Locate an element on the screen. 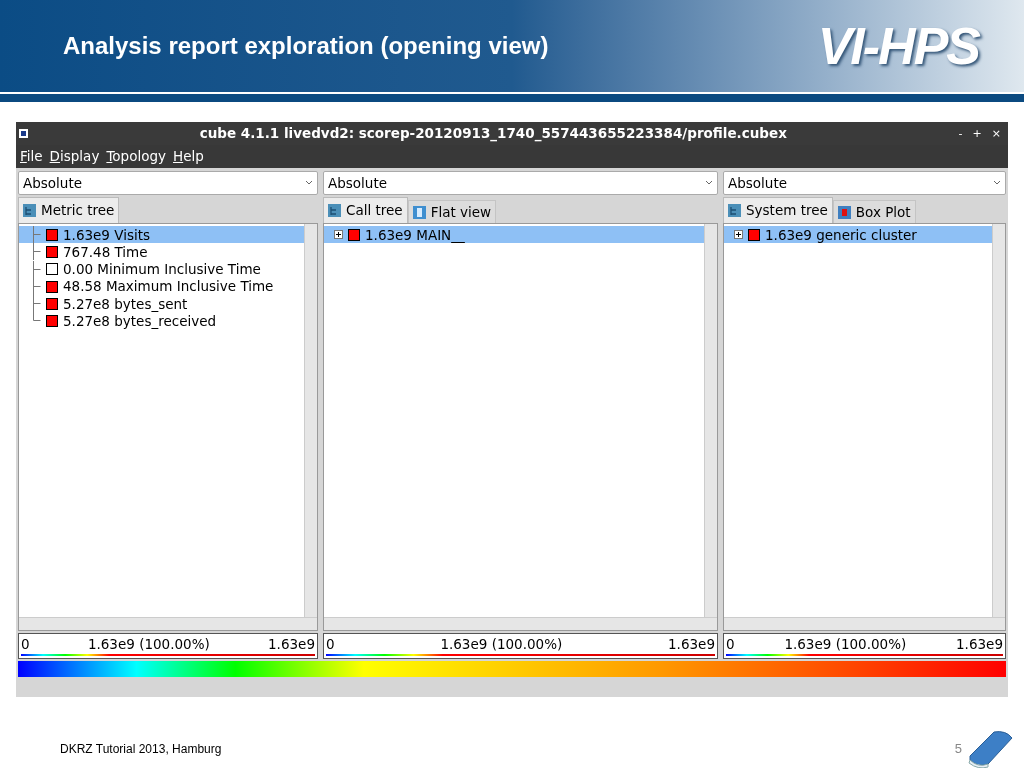 The image size is (1024, 768). tree-item: 1.63e9 Visits is located at coordinates (161, 235).